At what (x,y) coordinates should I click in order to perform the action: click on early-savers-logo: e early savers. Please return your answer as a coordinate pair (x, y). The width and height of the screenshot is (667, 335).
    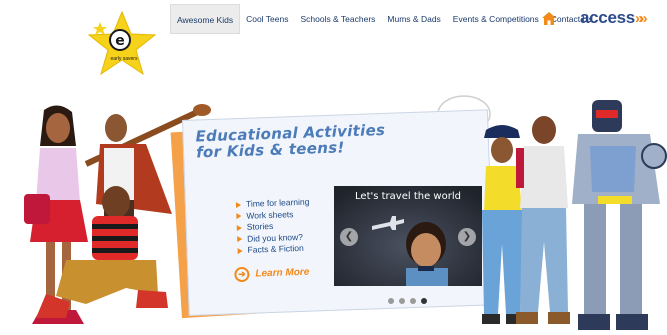
    Looking at the image, I should click on (122, 44).